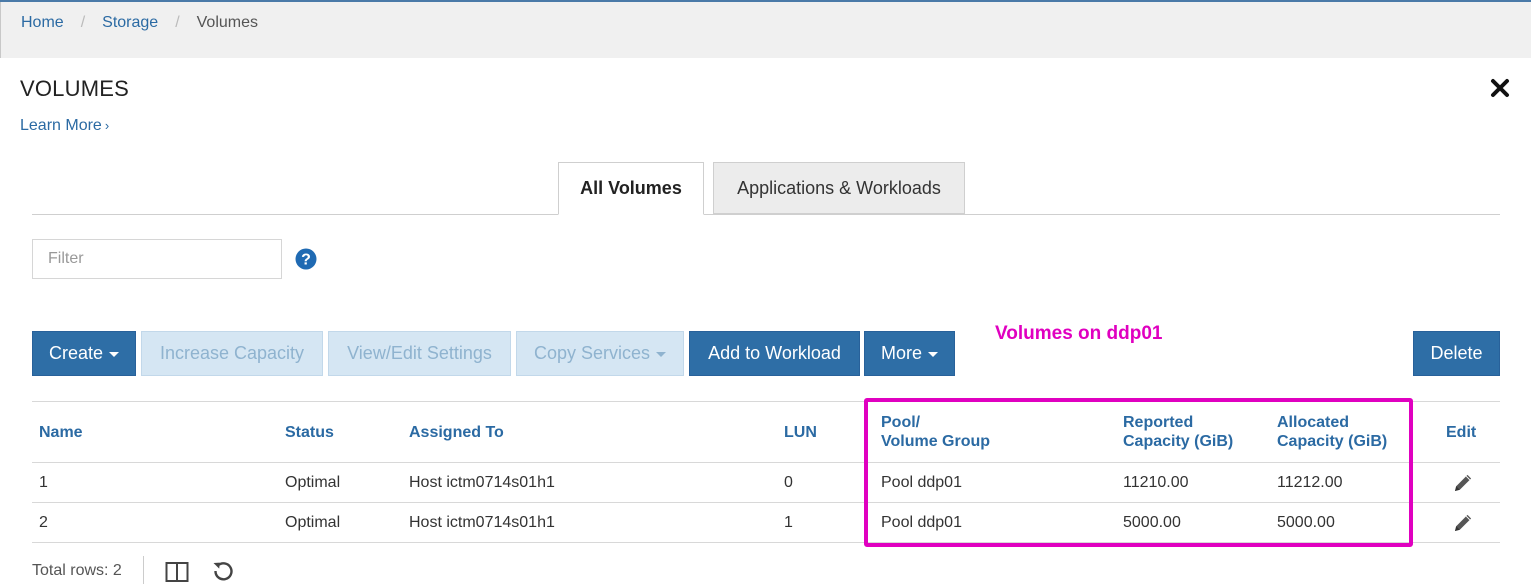 This screenshot has width=1531, height=588. What do you see at coordinates (1156, 482) in the screenshot?
I see `cell-reported-capacity: 11210.00` at bounding box center [1156, 482].